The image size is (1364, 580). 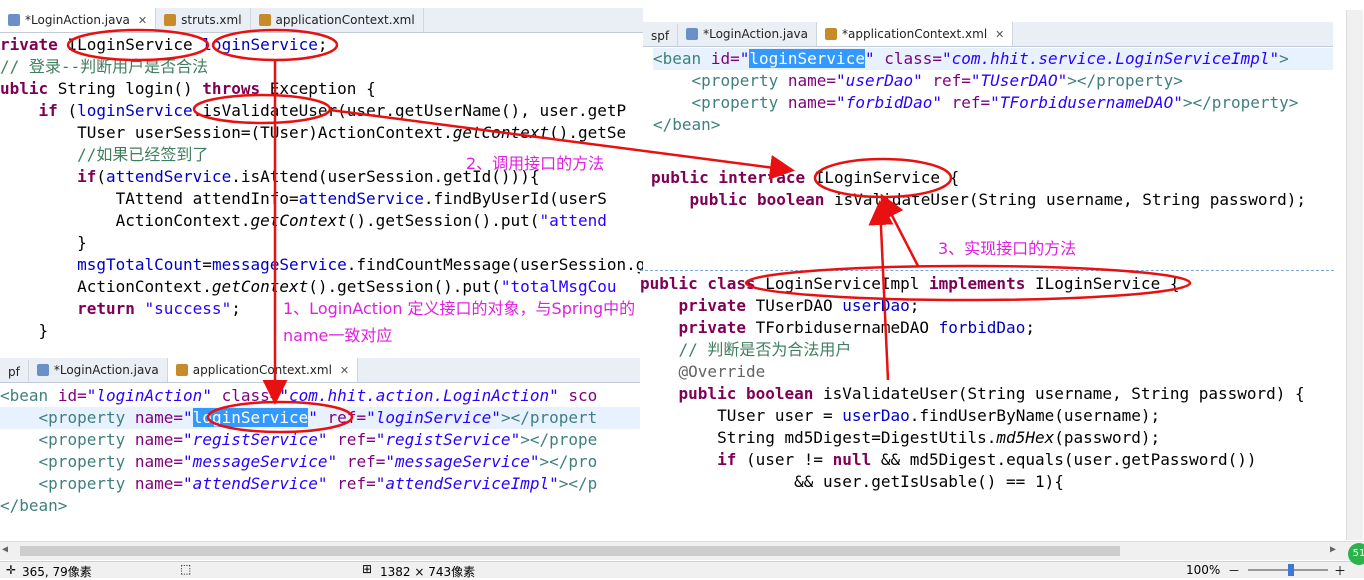 I want to click on code-token: msgTotalCount, so click(x=140, y=264).